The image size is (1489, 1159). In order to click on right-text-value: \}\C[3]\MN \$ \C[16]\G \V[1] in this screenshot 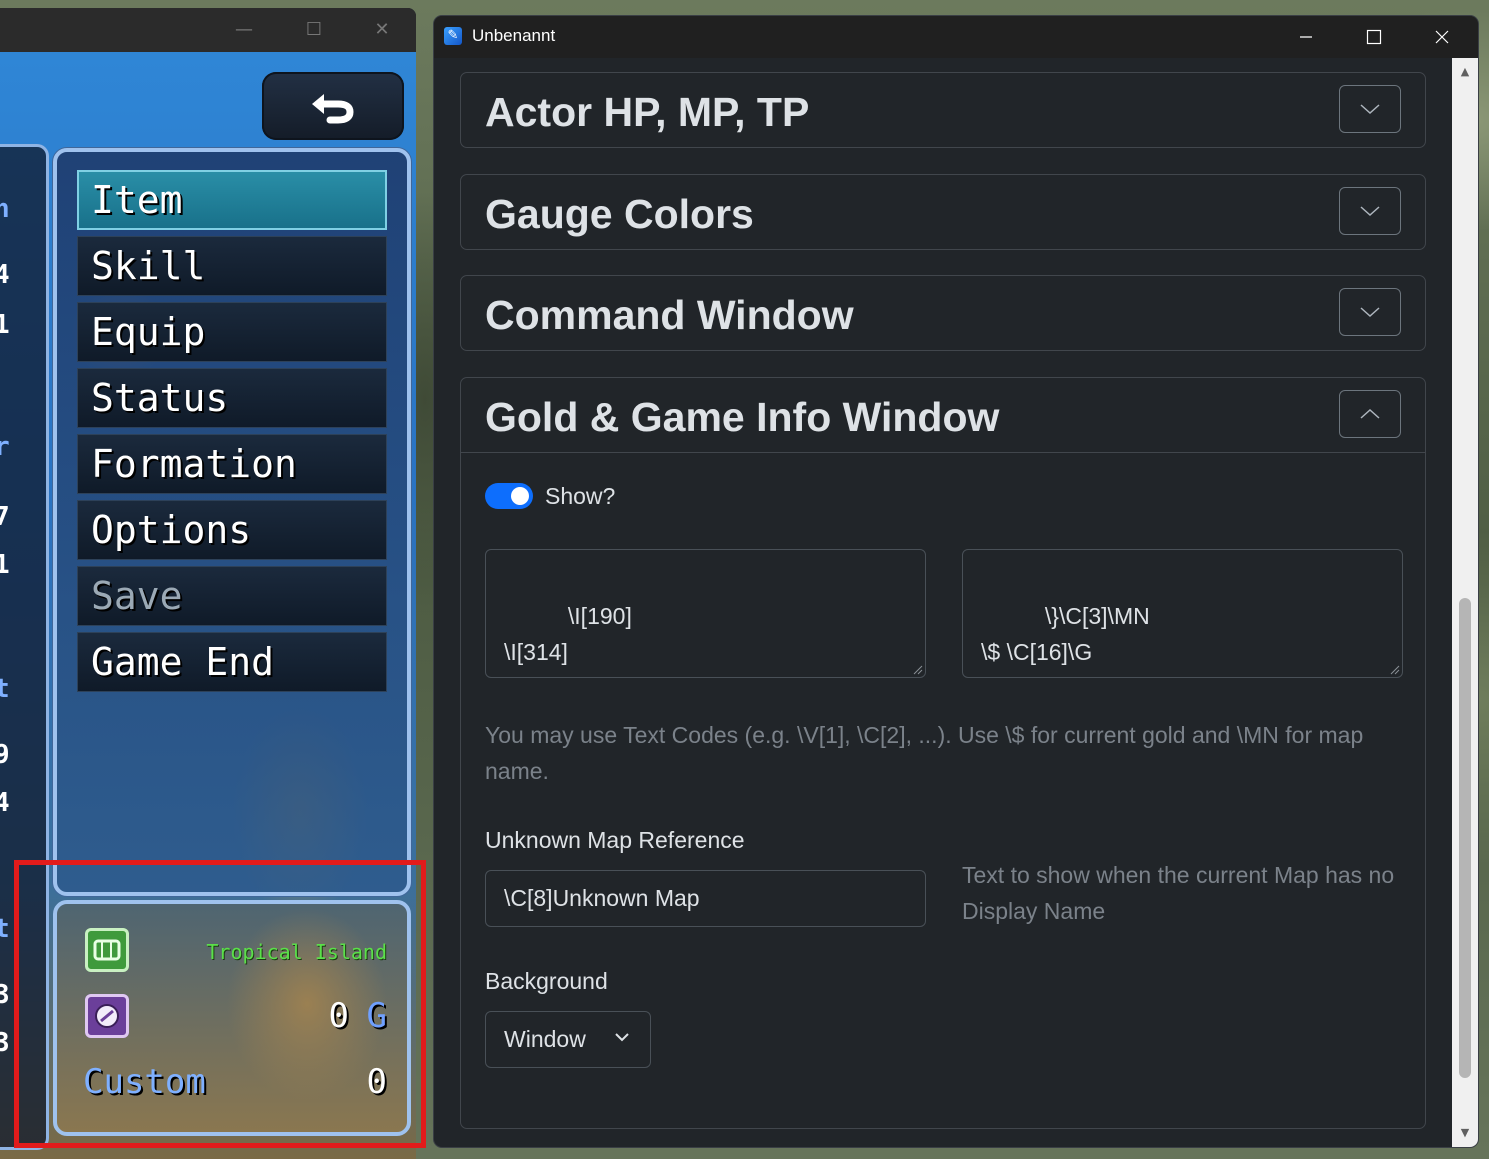, I will do `click(1065, 640)`.